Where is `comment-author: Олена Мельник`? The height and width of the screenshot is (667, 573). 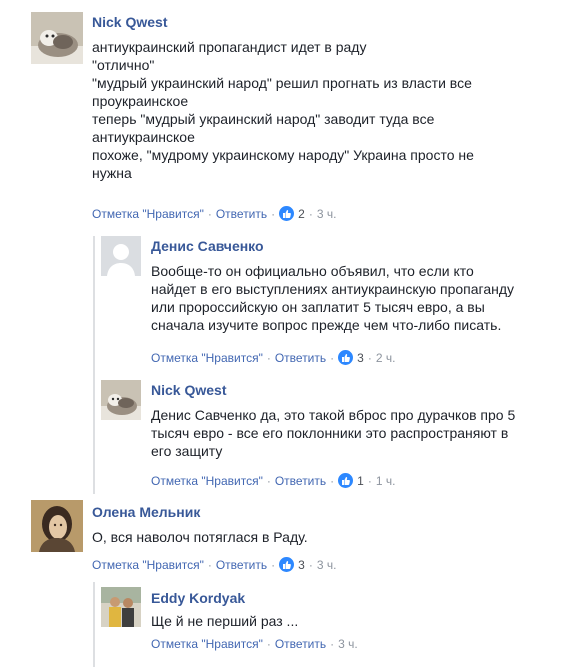
comment-author: Олена Мельник is located at coordinates (146, 512).